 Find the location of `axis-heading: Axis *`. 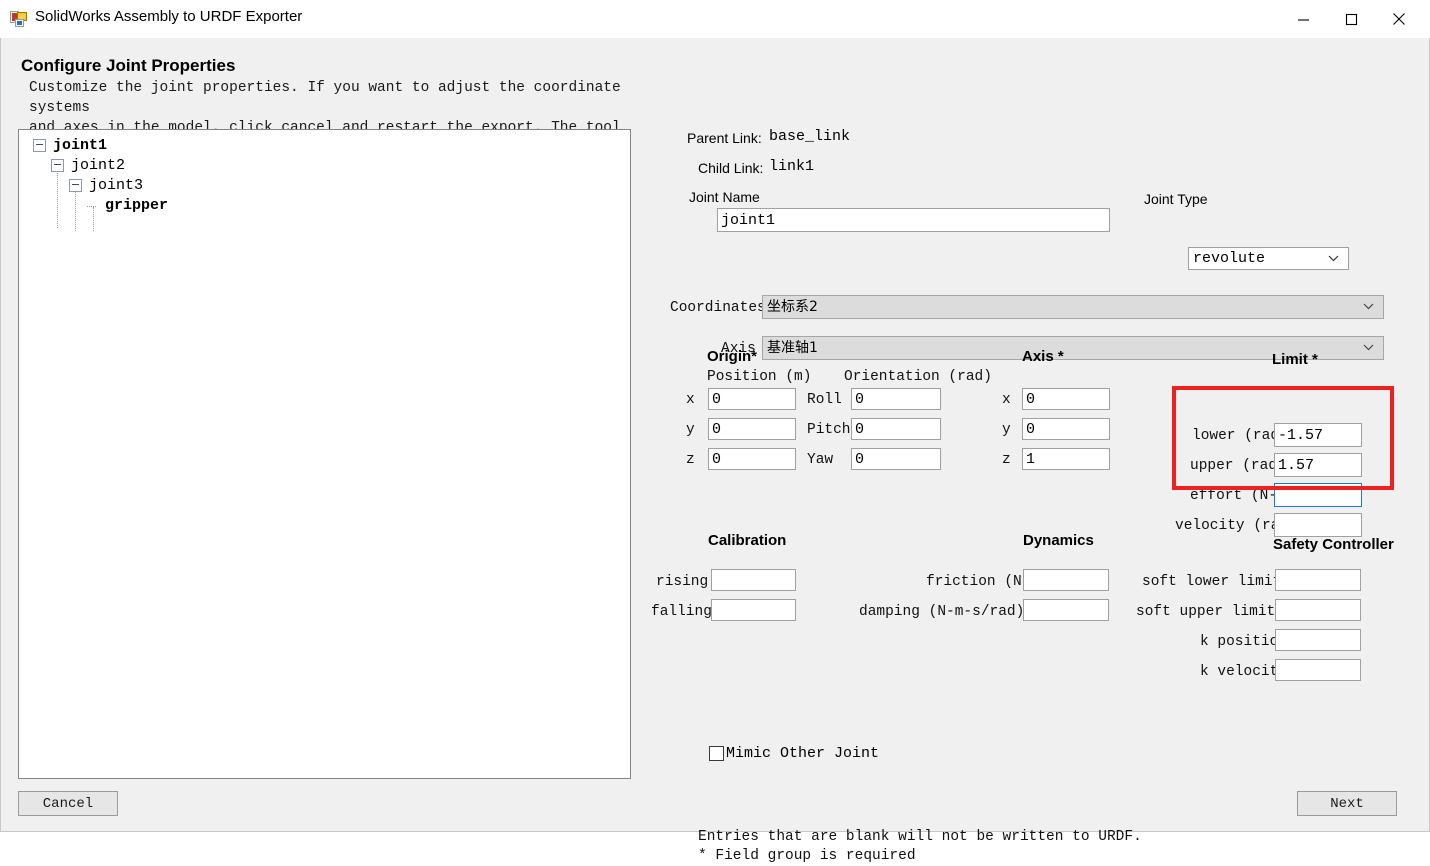

axis-heading: Axis * is located at coordinates (1043, 356).